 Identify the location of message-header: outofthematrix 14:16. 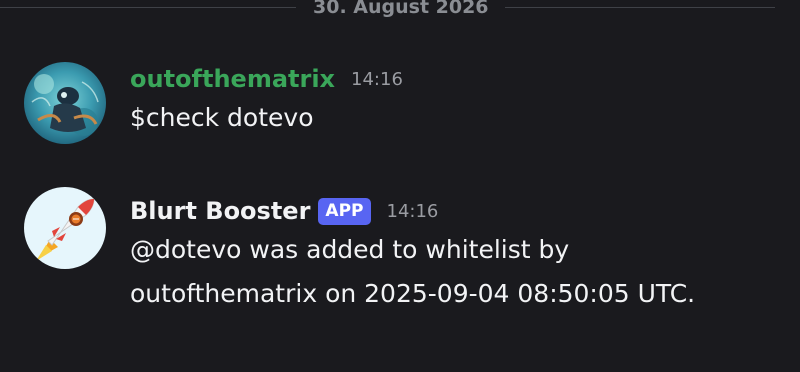
(266, 79).